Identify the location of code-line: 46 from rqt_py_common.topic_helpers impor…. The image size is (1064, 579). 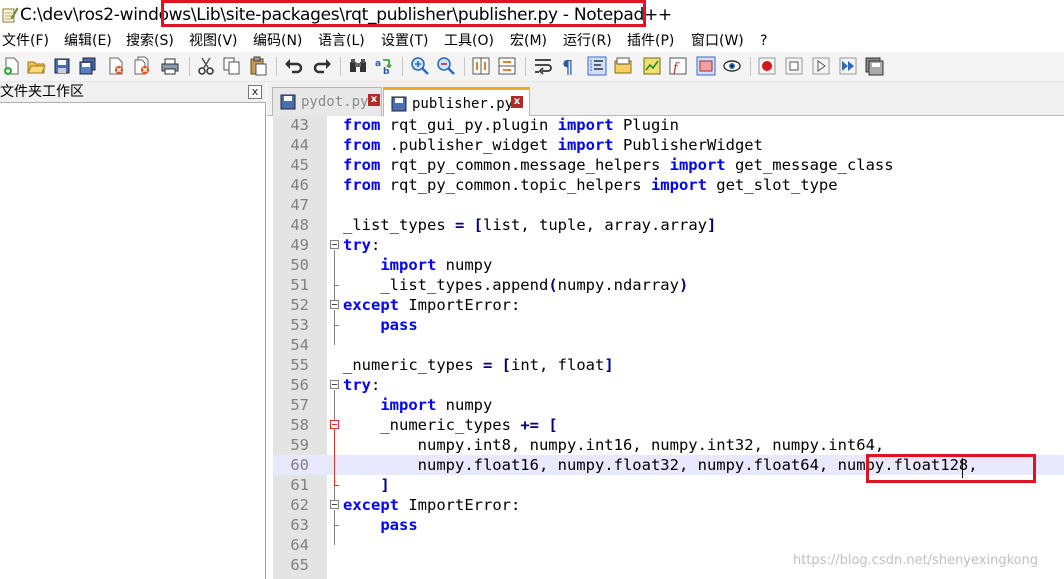
(668, 185).